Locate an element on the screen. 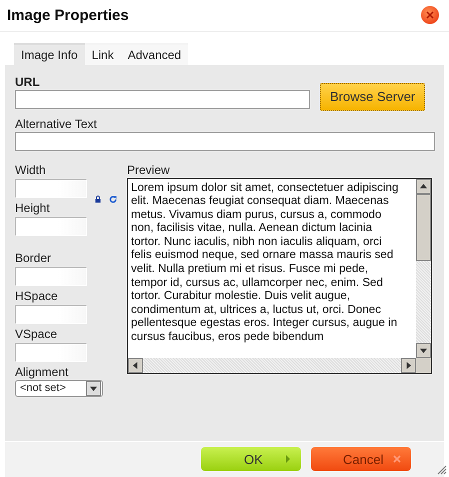 The width and height of the screenshot is (449, 477). ok-button: OK is located at coordinates (251, 459).